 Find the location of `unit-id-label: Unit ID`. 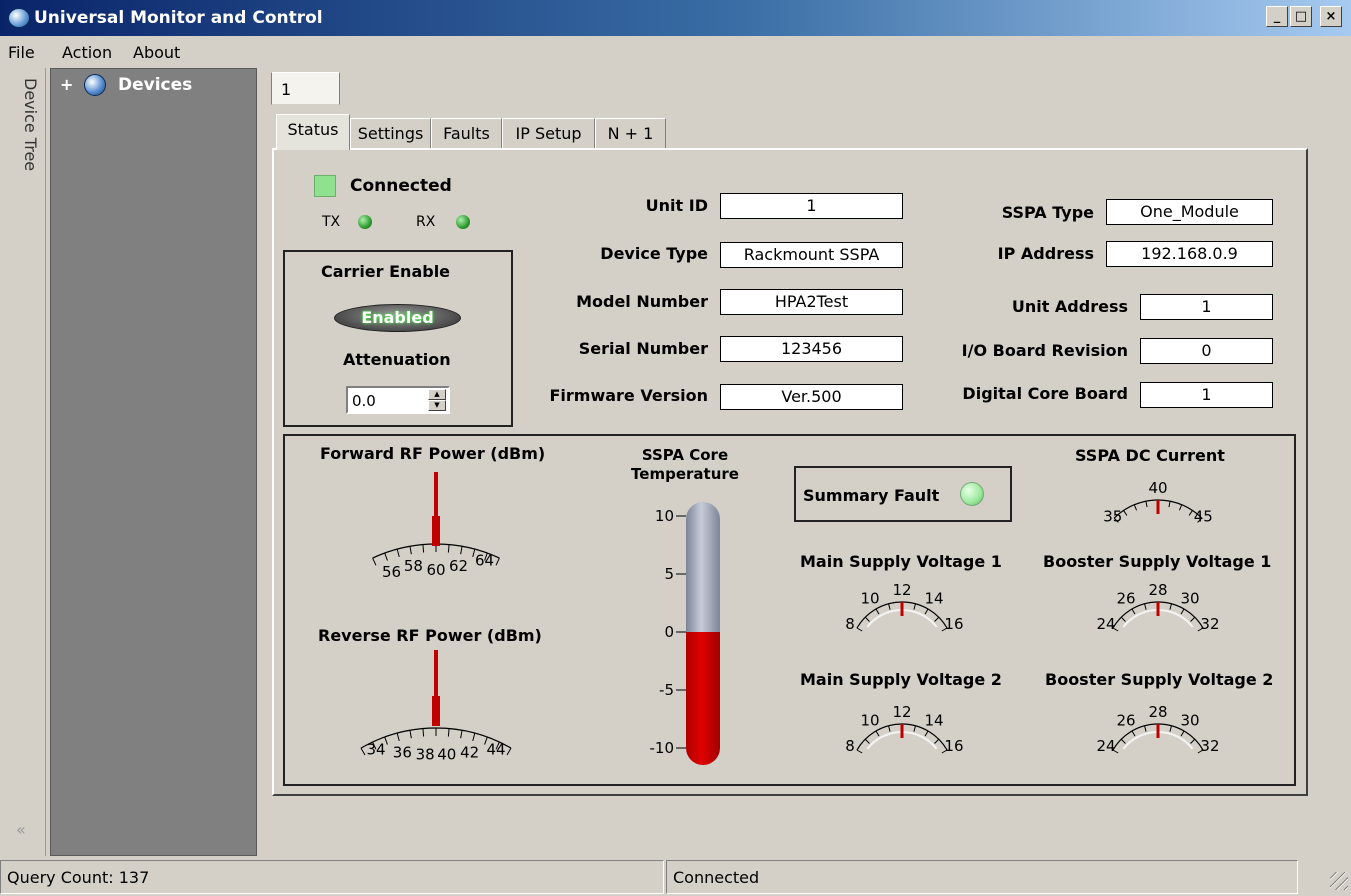

unit-id-label: Unit ID is located at coordinates (676, 205).